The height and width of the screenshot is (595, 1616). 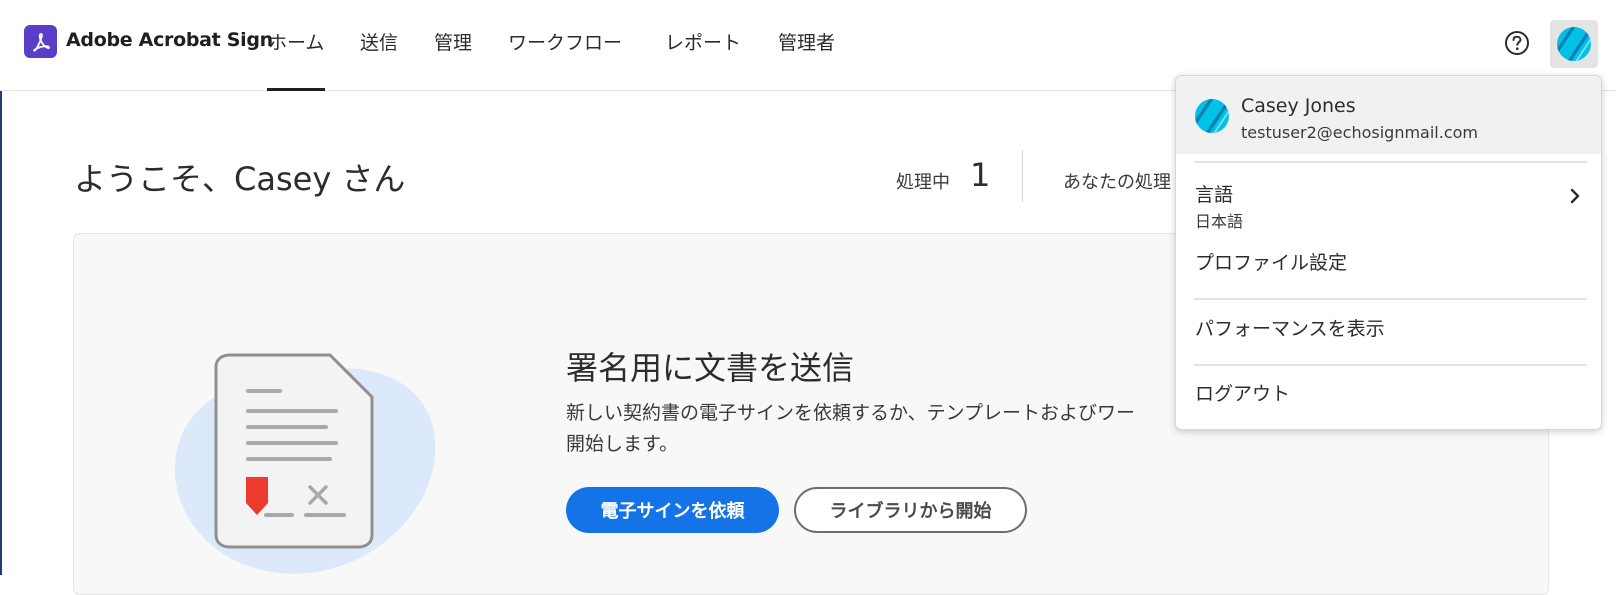 I want to click on user-email: testuser2@echosignmail.com, so click(x=1359, y=132).